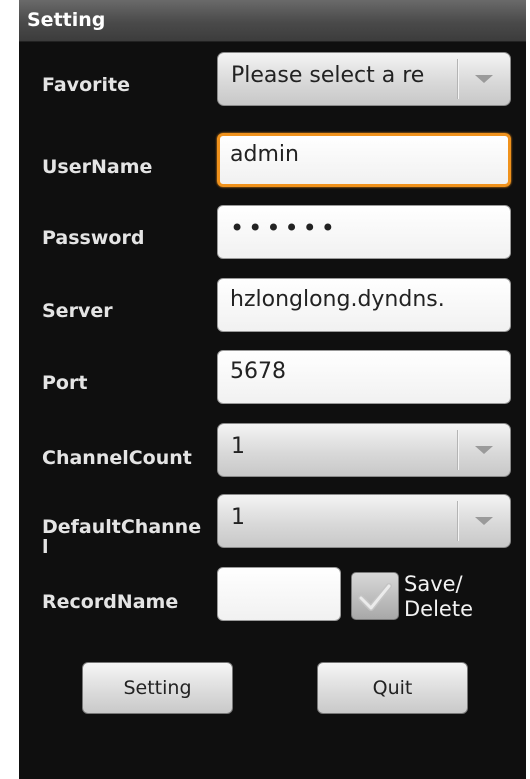  I want to click on default-channel-label: DefaultChannel, so click(122, 537).